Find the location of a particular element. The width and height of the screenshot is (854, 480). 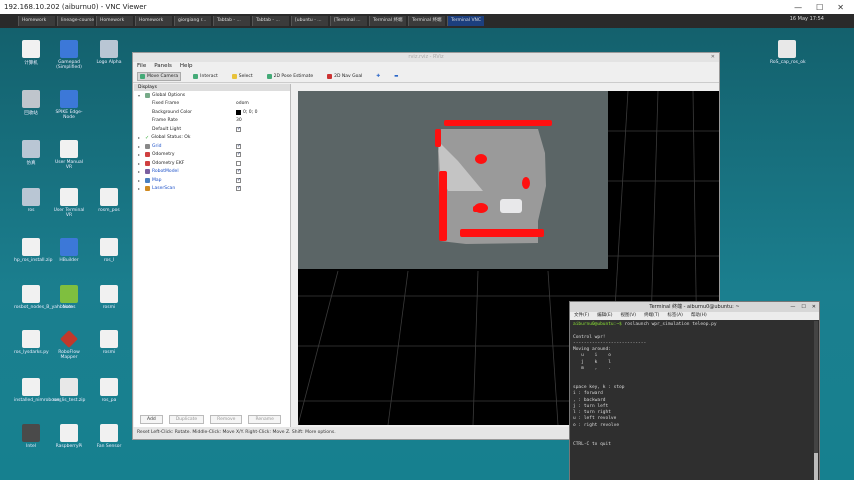

term-menu-file: 文件(F) is located at coordinates (581, 316).